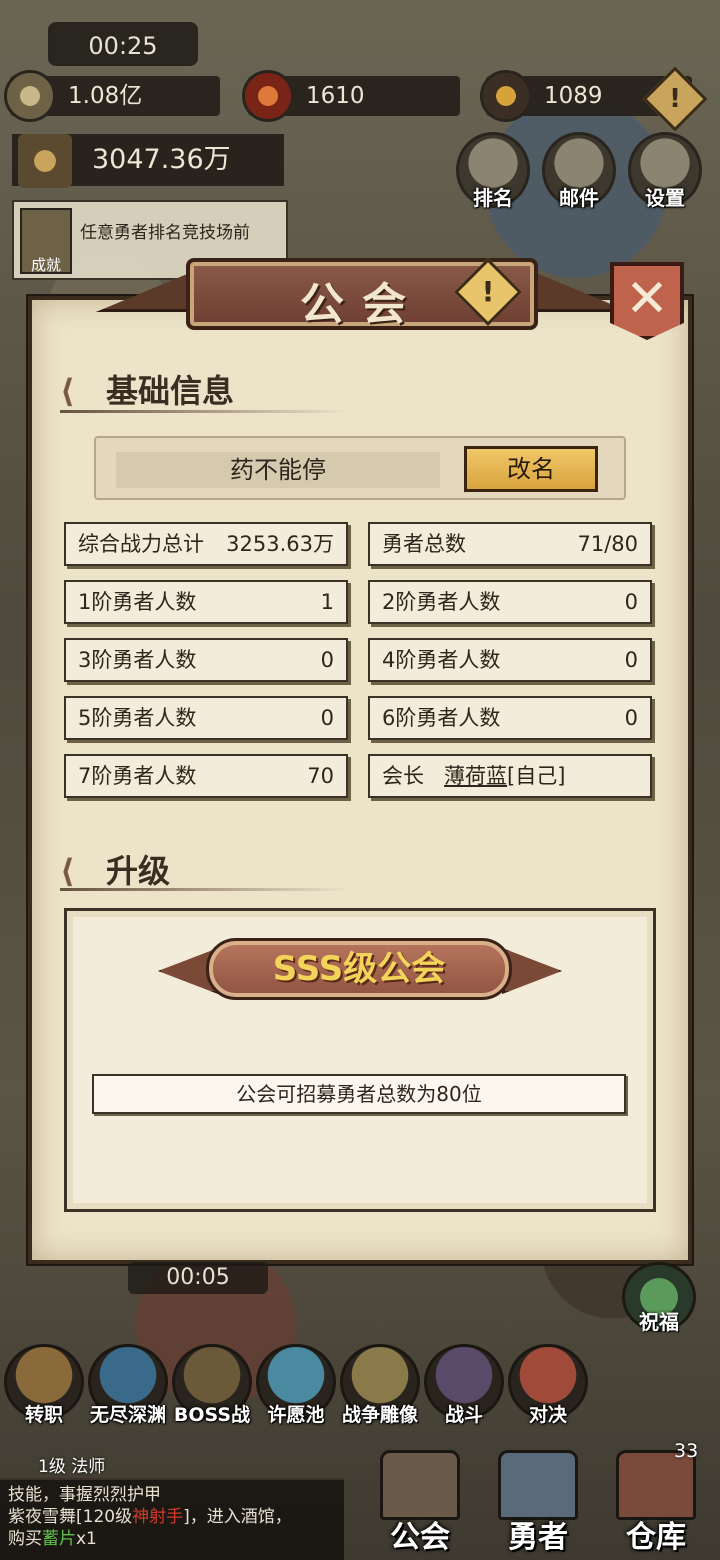 The image size is (720, 1560). I want to click on battle-button: 战斗, so click(464, 1385).